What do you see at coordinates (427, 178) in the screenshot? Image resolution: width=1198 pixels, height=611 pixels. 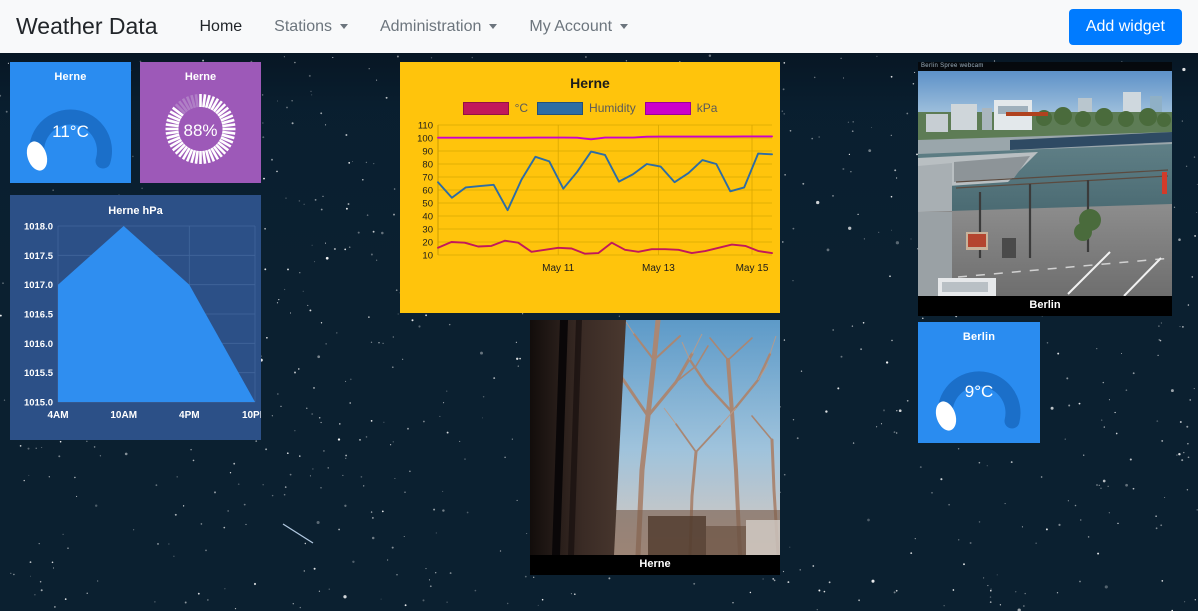 I see `svg-text: 70` at bounding box center [427, 178].